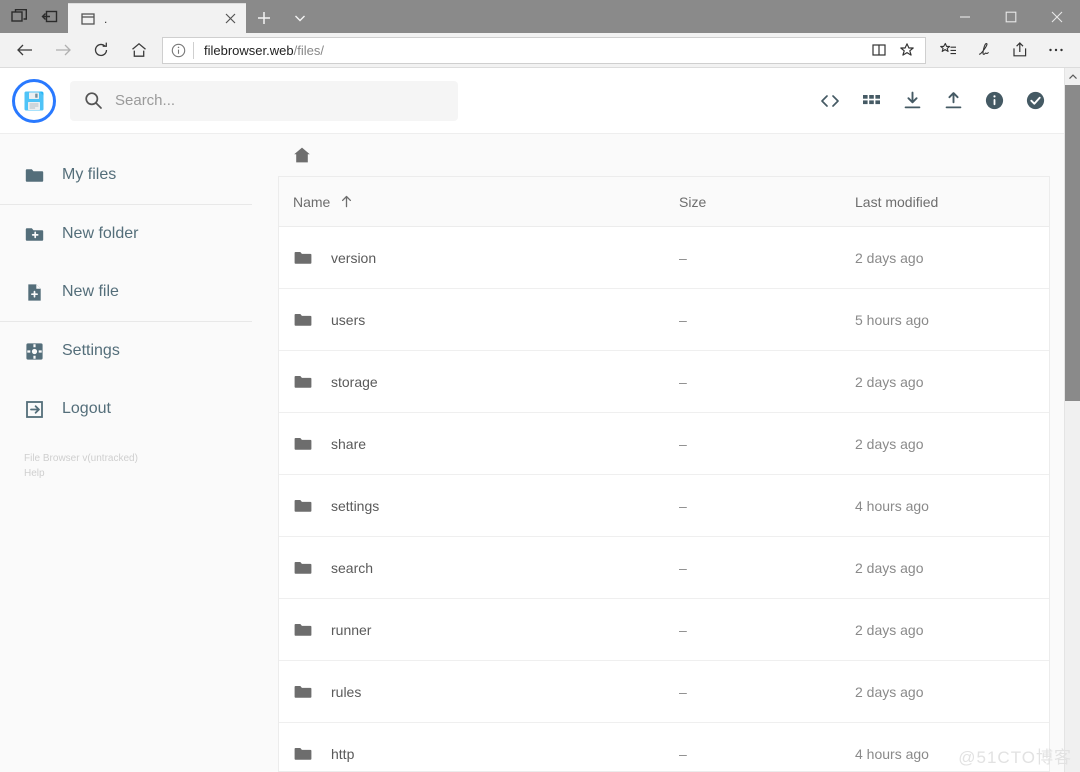 The image size is (1080, 772). I want to click on row-name-cell: version, so click(479, 258).